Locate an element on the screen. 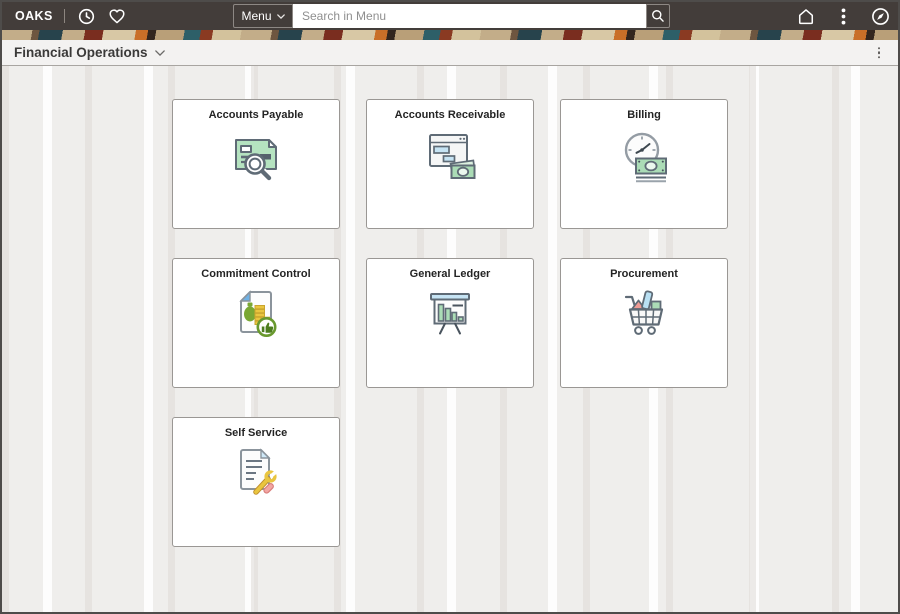 The image size is (900, 614). tile-self-service: Self Service is located at coordinates (256, 482).